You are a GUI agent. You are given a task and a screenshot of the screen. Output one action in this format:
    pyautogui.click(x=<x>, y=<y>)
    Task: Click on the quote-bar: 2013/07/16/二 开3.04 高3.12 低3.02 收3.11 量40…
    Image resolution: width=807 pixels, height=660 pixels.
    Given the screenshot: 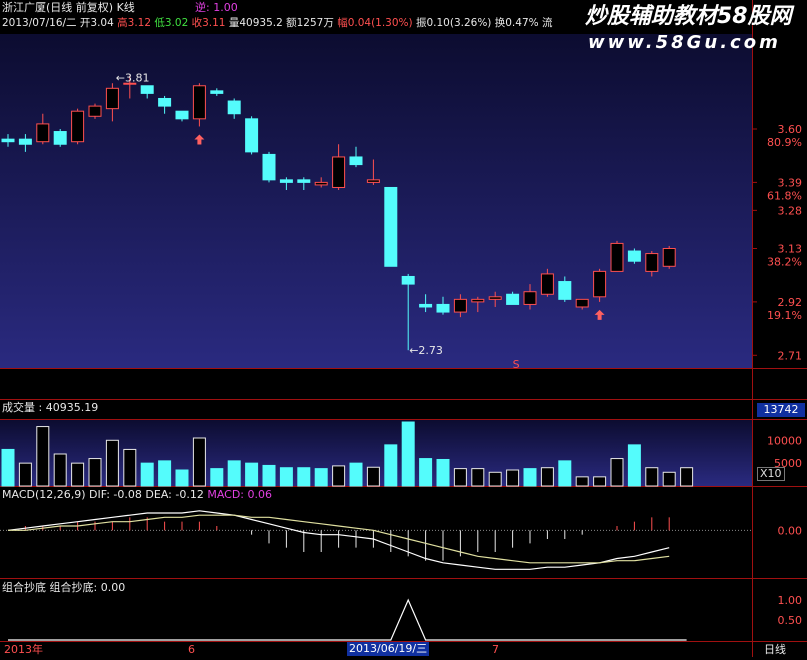 What is the action you would take?
    pyautogui.click(x=277, y=23)
    